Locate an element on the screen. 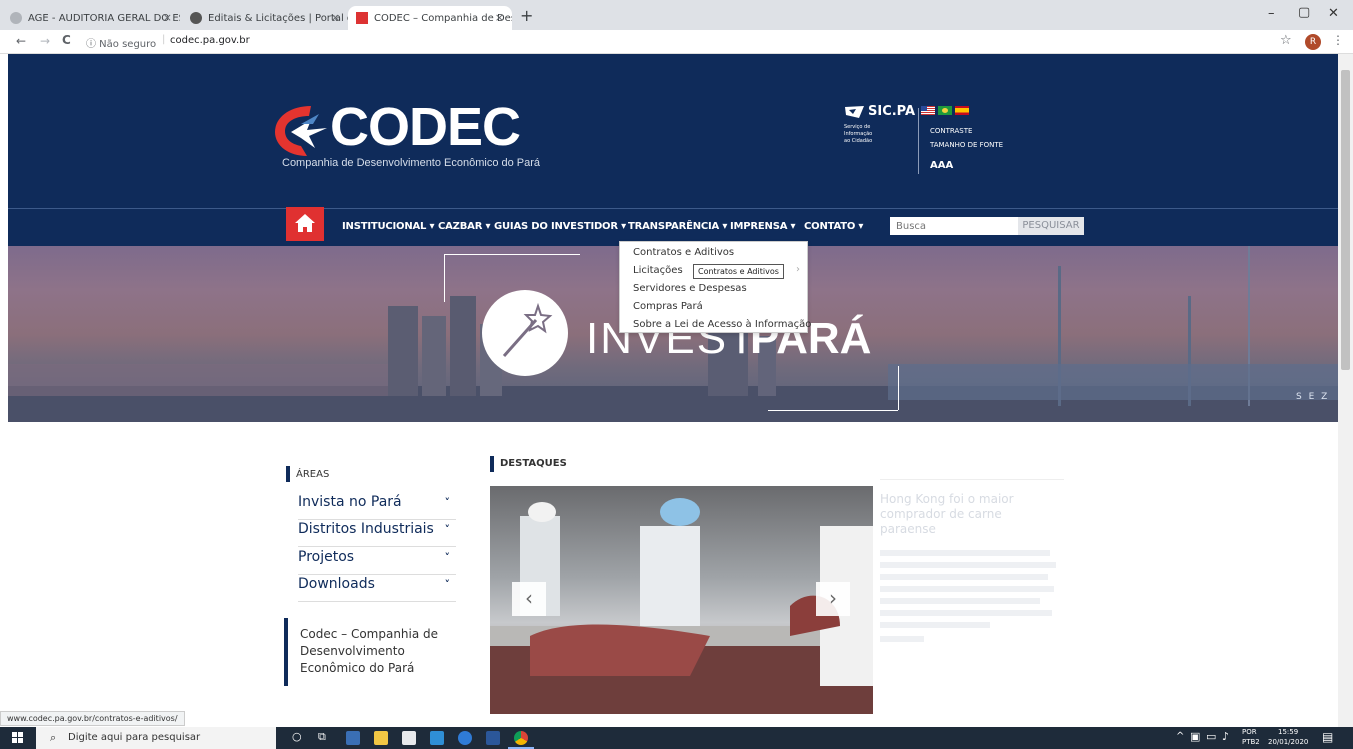 The width and height of the screenshot is (1353, 749). bookmark-star-icon: ☆ is located at coordinates (1286, 40).